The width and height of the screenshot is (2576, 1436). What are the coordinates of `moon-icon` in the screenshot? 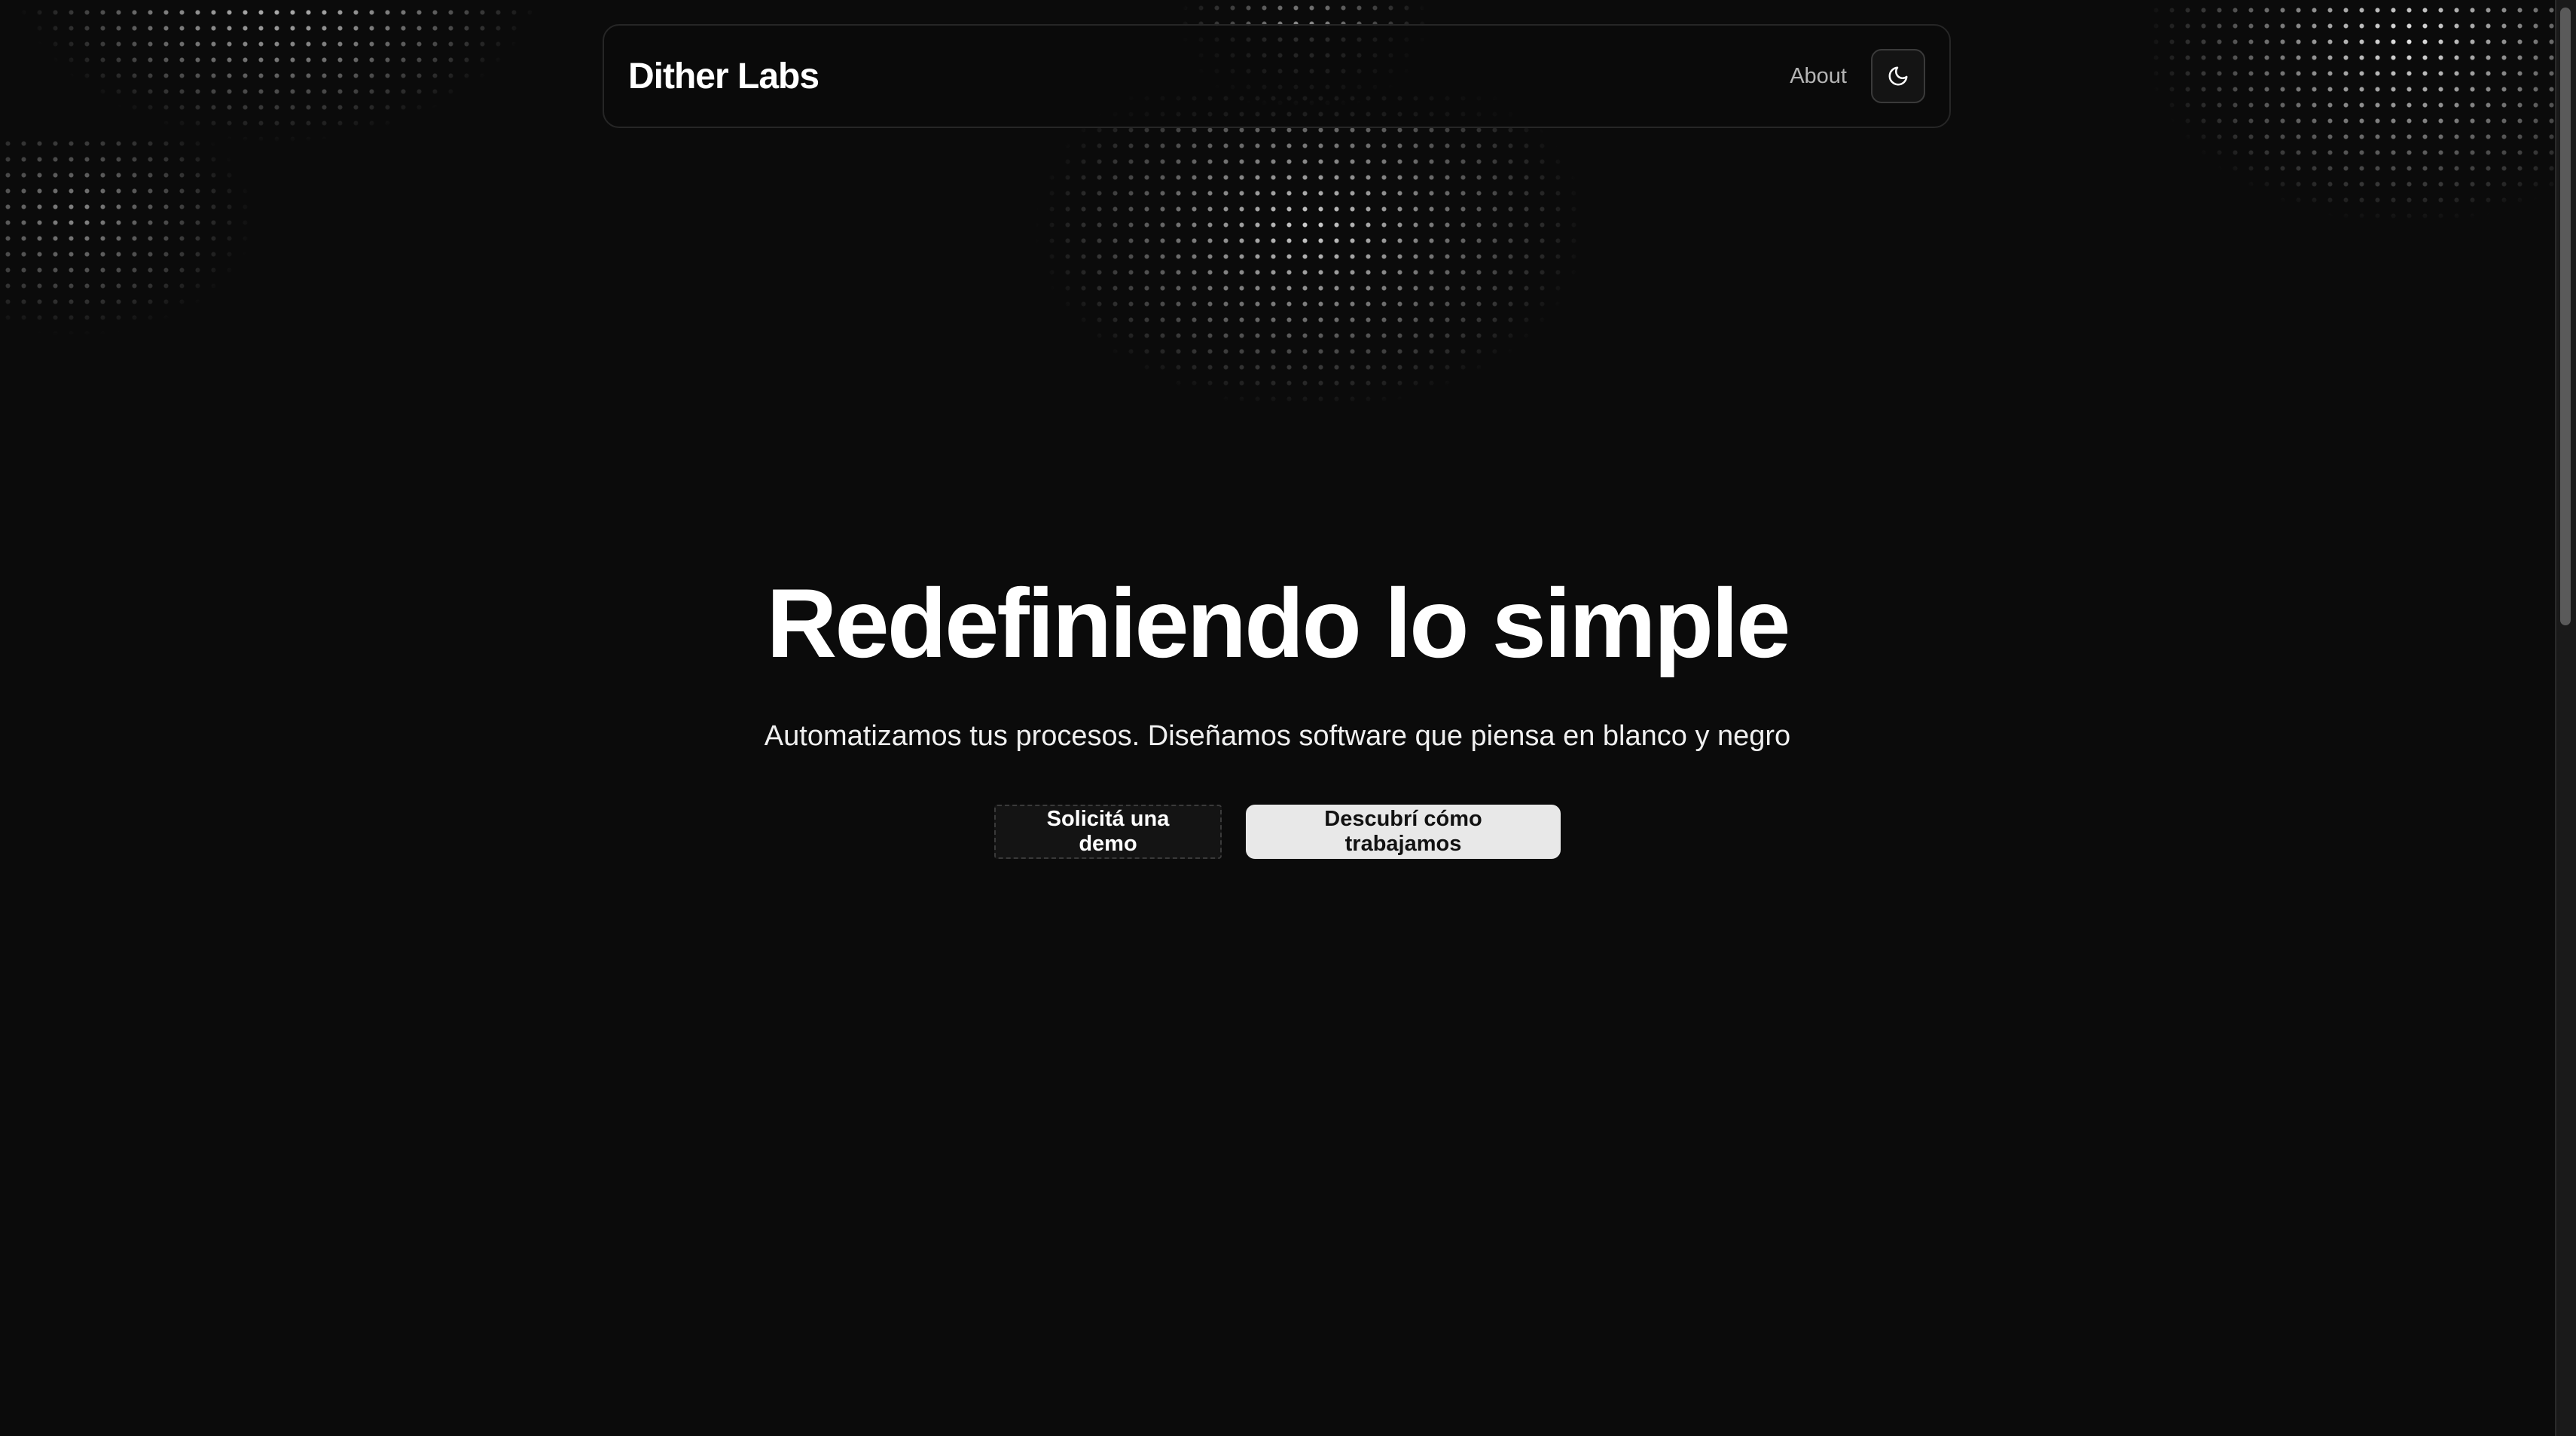 It's located at (1898, 76).